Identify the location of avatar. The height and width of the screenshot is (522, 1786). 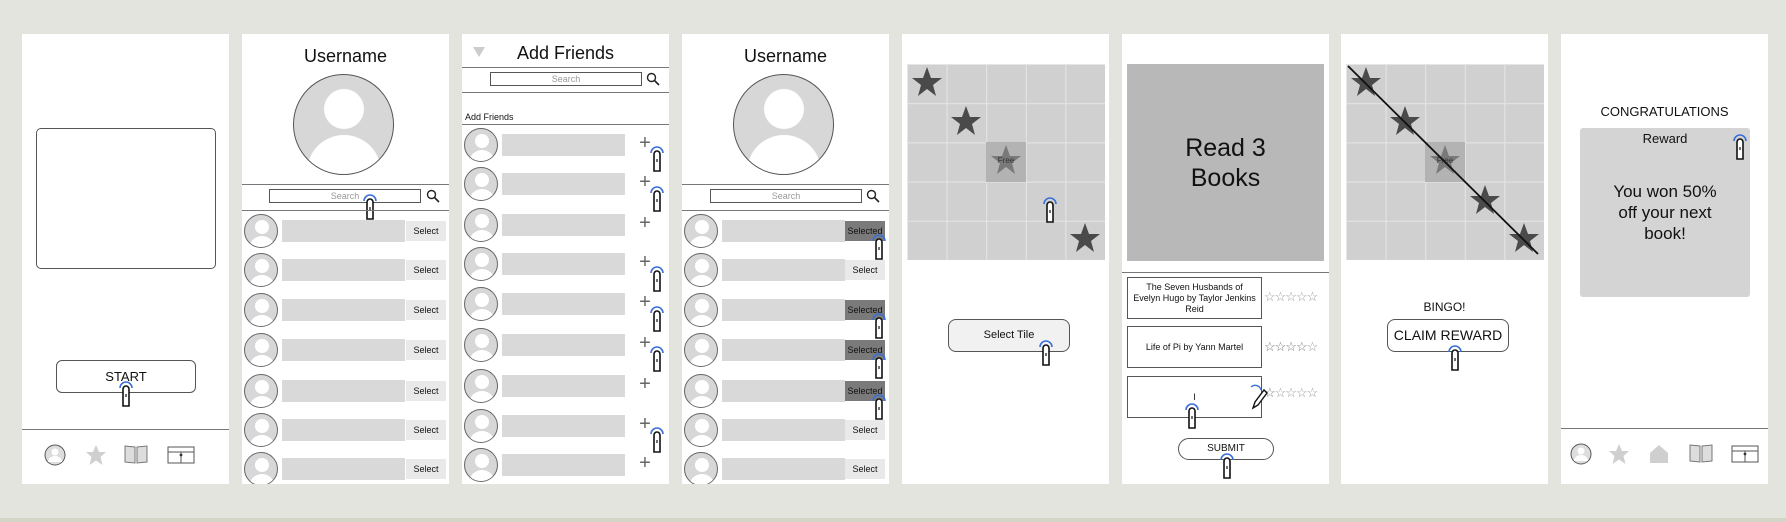
(783, 124).